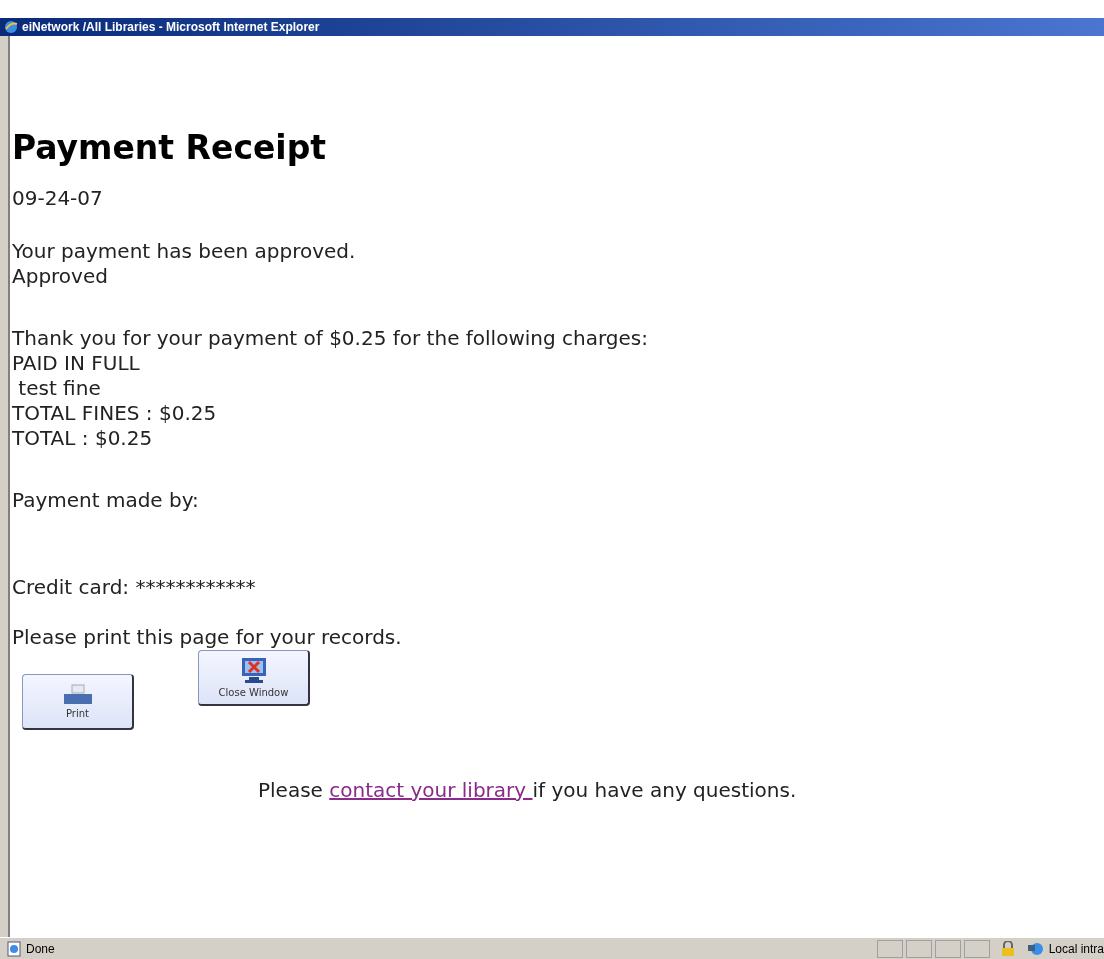 This screenshot has width=1104, height=959. Describe the element at coordinates (330, 338) in the screenshot. I see `charge-line: Thank you for your payment of $0.25 for the following charges:` at that location.